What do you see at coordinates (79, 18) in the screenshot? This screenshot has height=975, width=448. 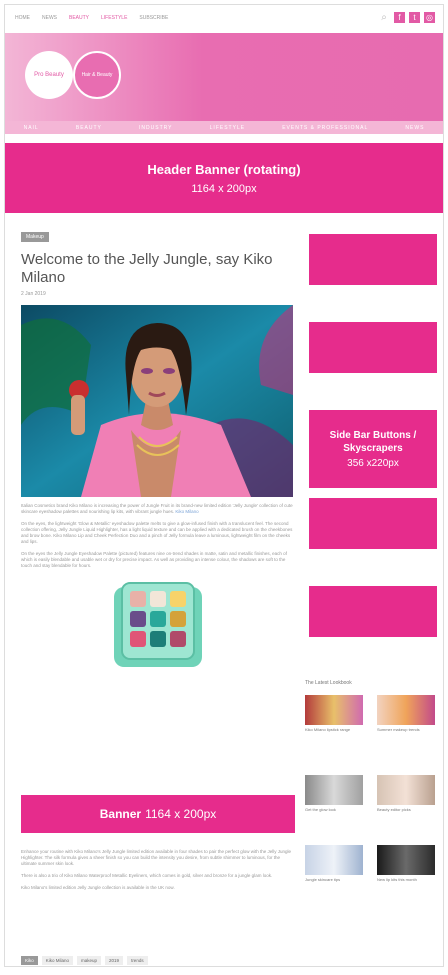 I see `nav-item-beauty: BEAUTY` at bounding box center [79, 18].